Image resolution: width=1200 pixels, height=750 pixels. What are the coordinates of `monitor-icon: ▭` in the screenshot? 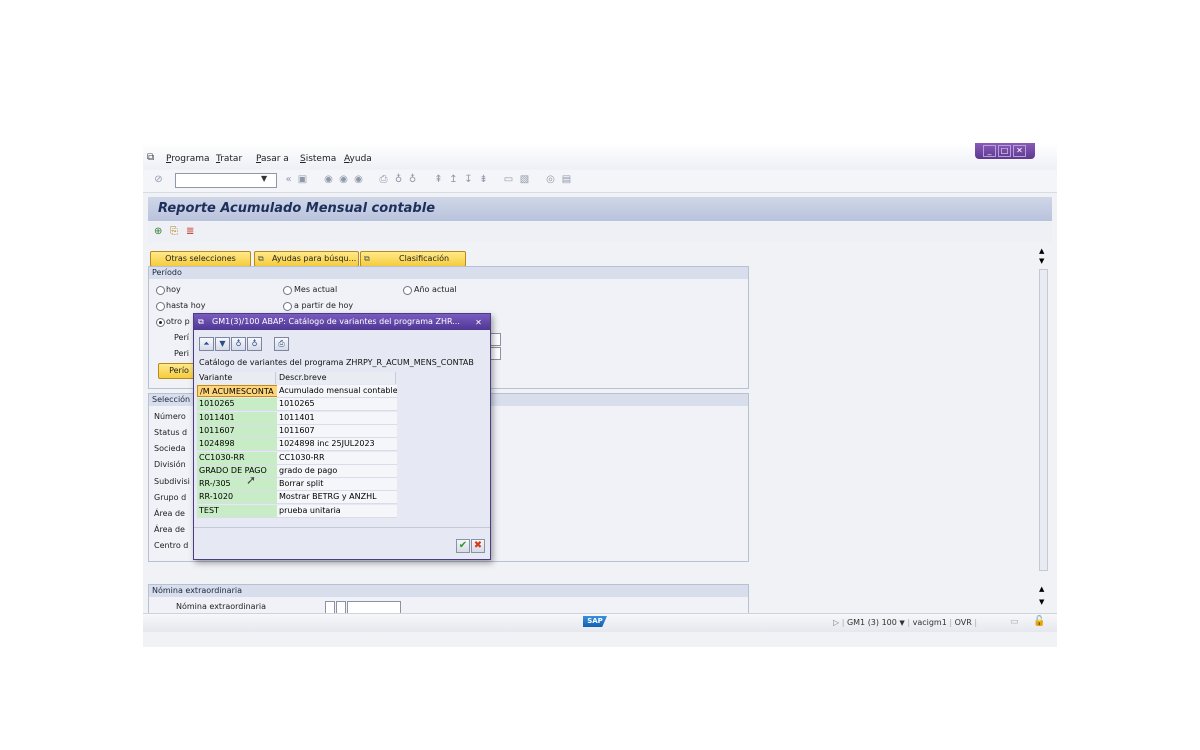 It's located at (1014, 622).